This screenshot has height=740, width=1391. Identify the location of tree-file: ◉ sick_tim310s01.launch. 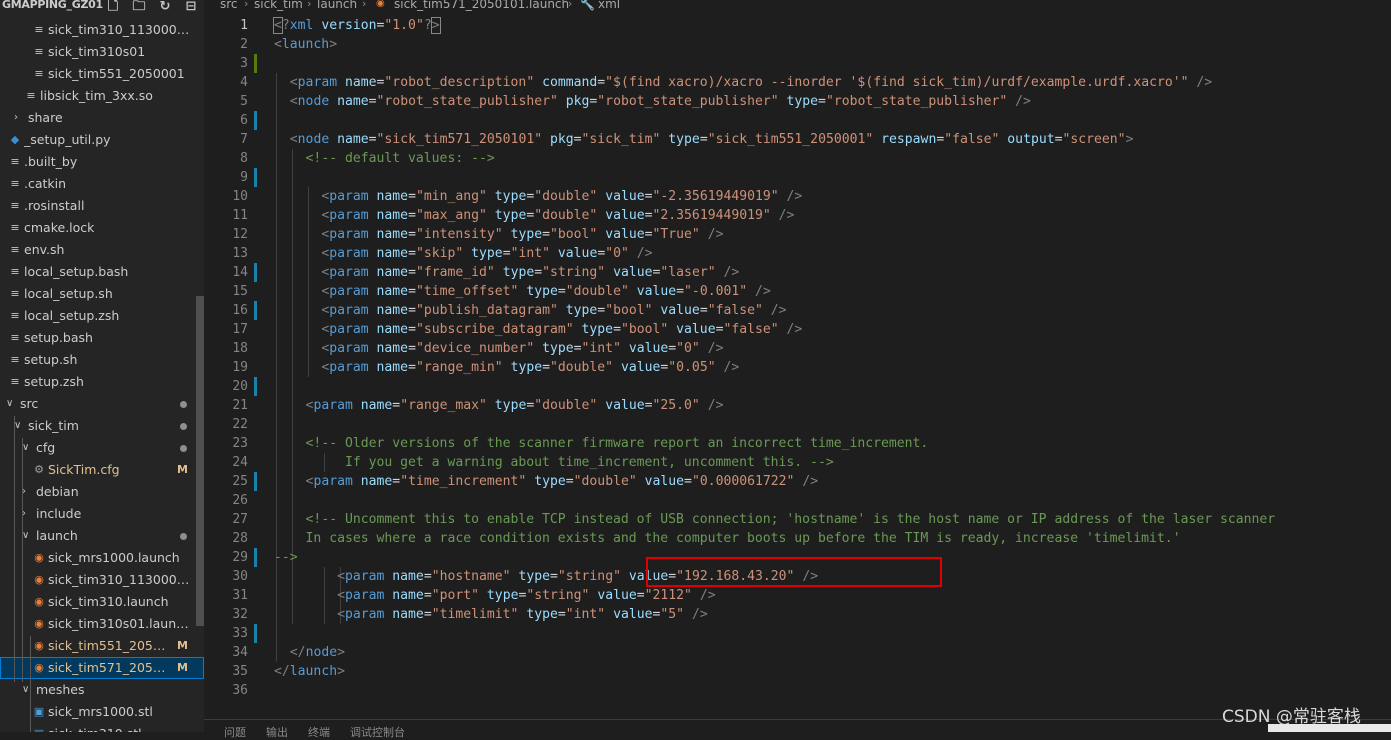
(102, 624).